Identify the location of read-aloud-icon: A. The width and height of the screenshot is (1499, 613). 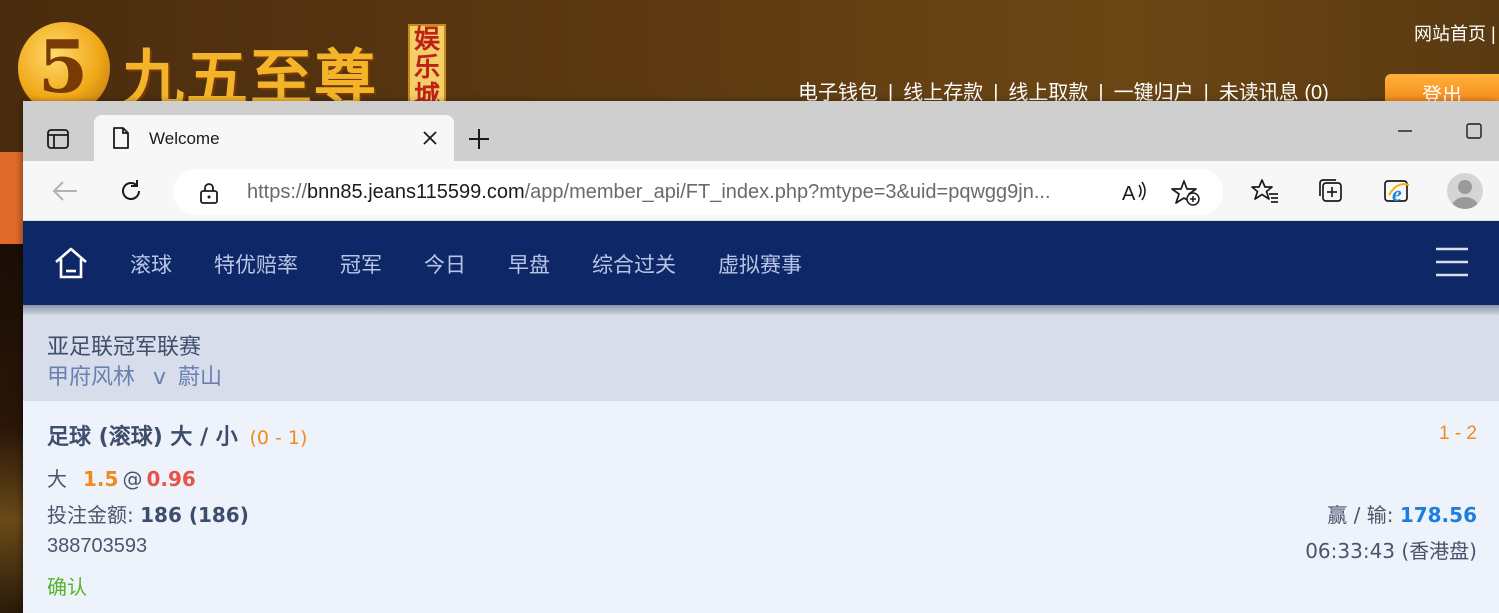
(1135, 192).